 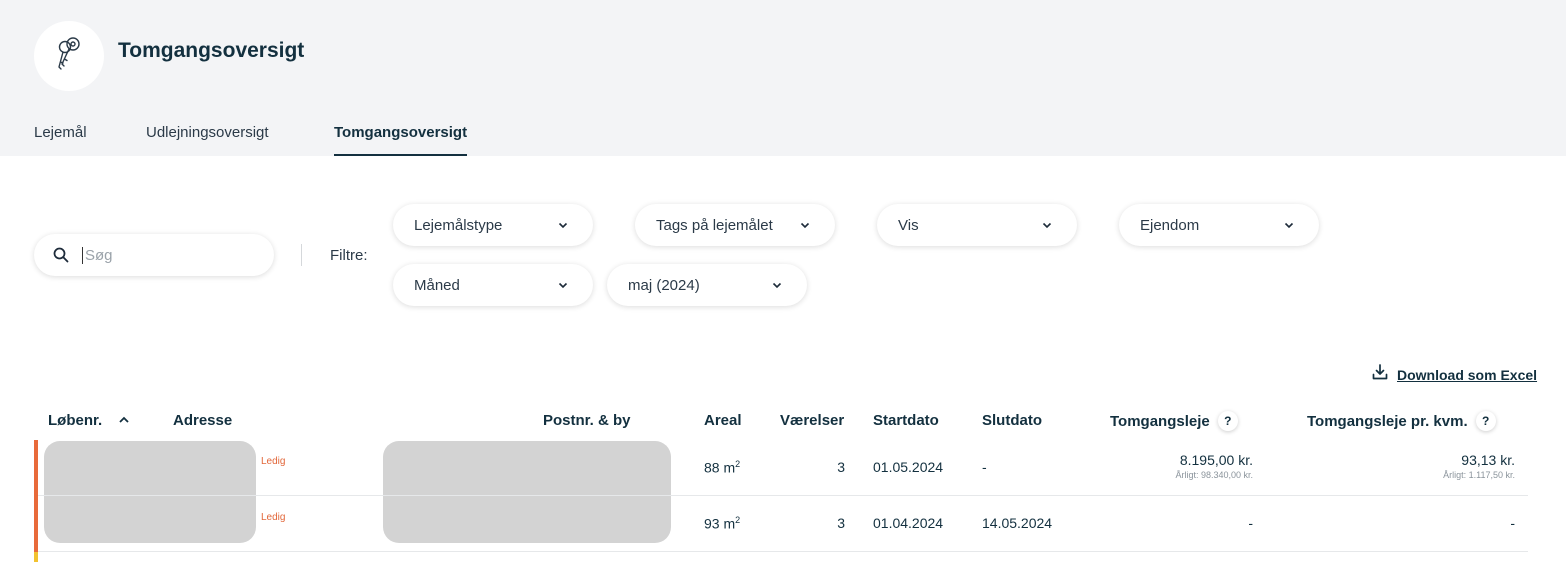 What do you see at coordinates (1380, 374) in the screenshot?
I see `download-icon` at bounding box center [1380, 374].